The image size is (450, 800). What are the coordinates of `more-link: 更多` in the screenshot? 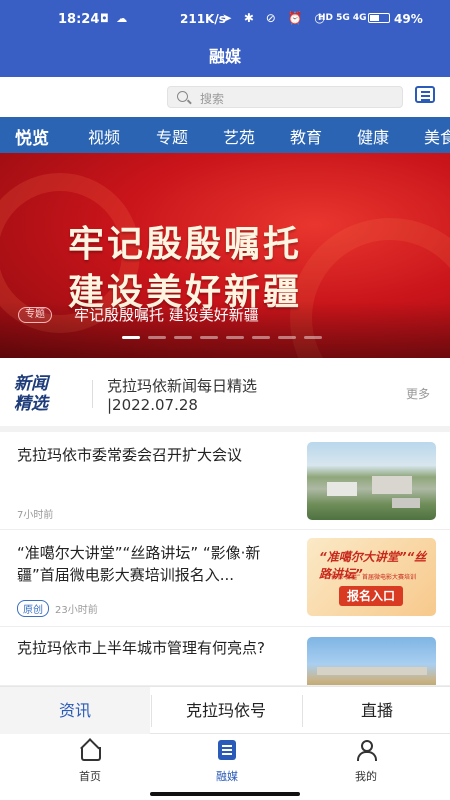 It's located at (418, 393).